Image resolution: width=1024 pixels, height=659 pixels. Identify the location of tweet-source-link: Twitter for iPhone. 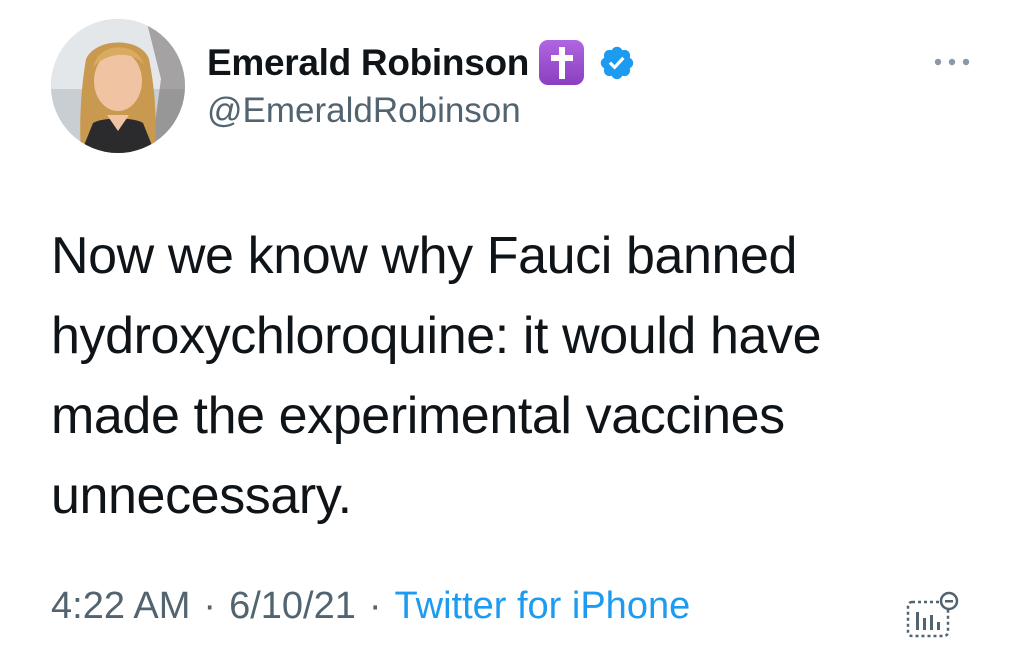
(543, 606).